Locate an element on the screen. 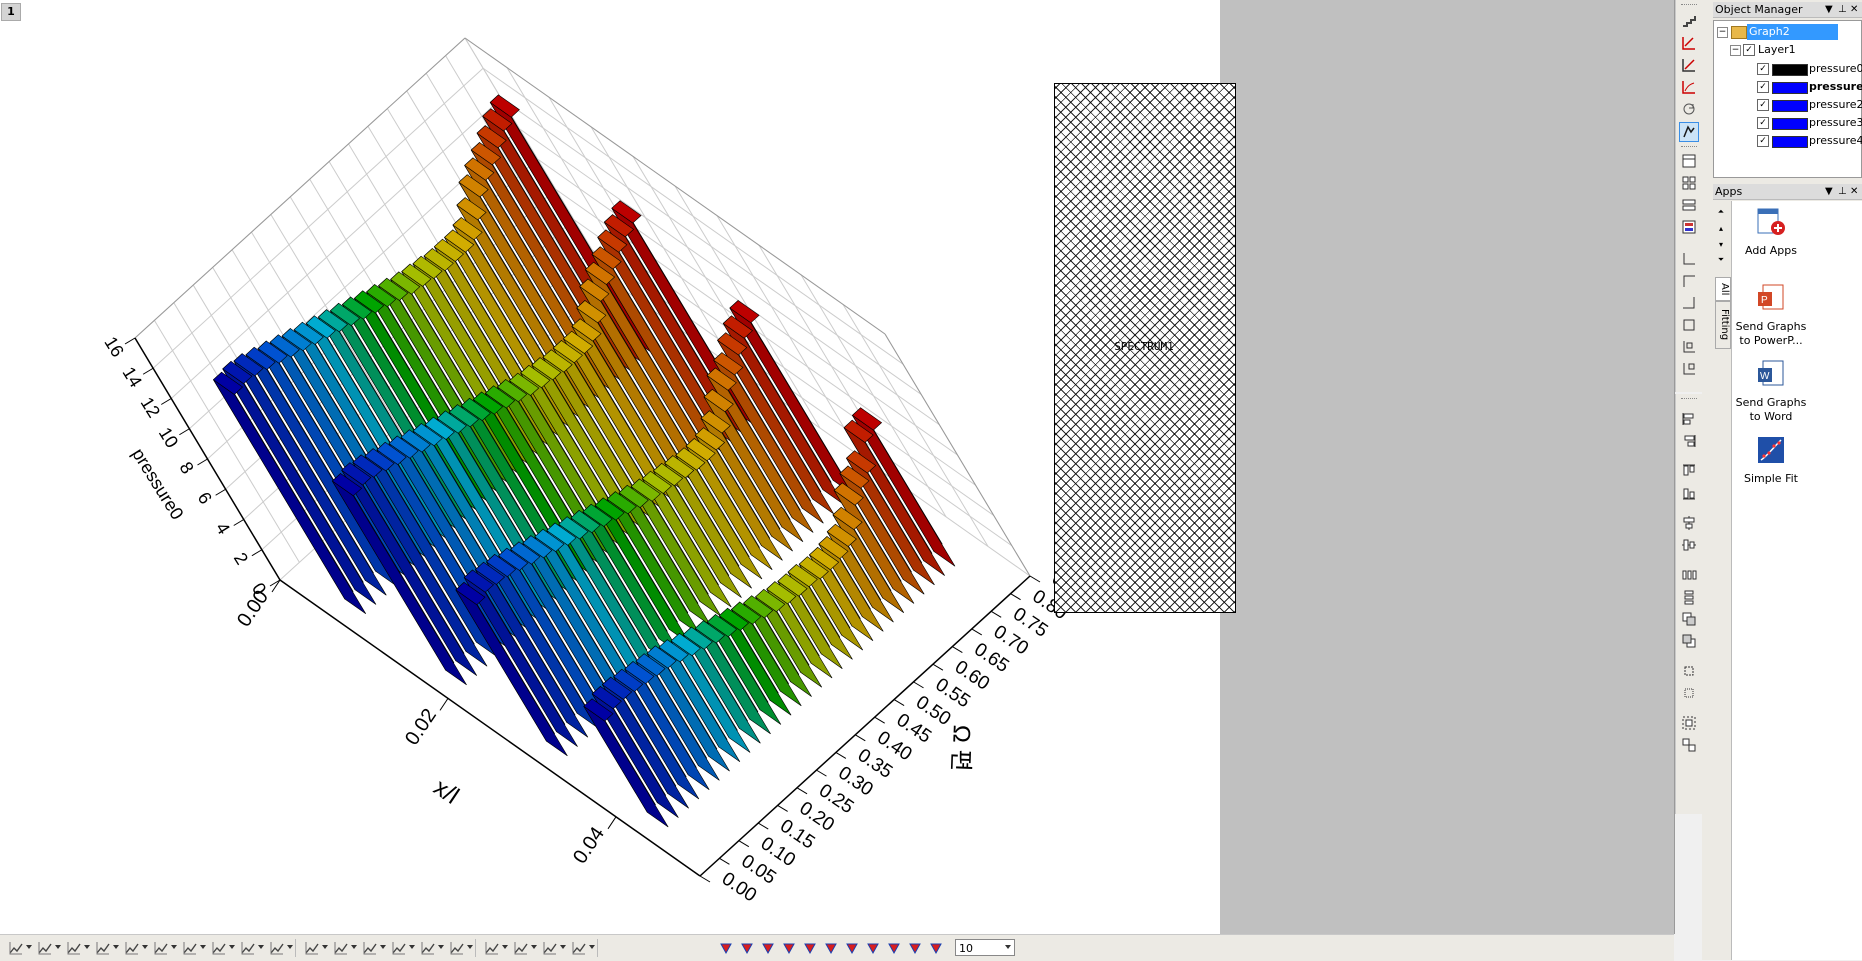 The image size is (1862, 961). tab-all: All is located at coordinates (1723, 289).